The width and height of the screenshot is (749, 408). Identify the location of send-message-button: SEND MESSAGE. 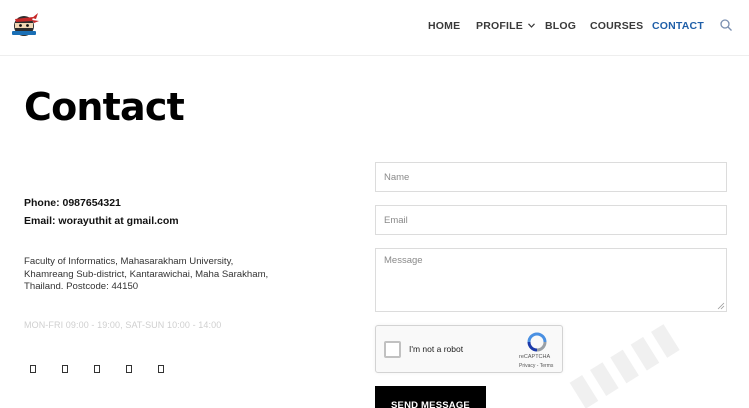
(430, 397).